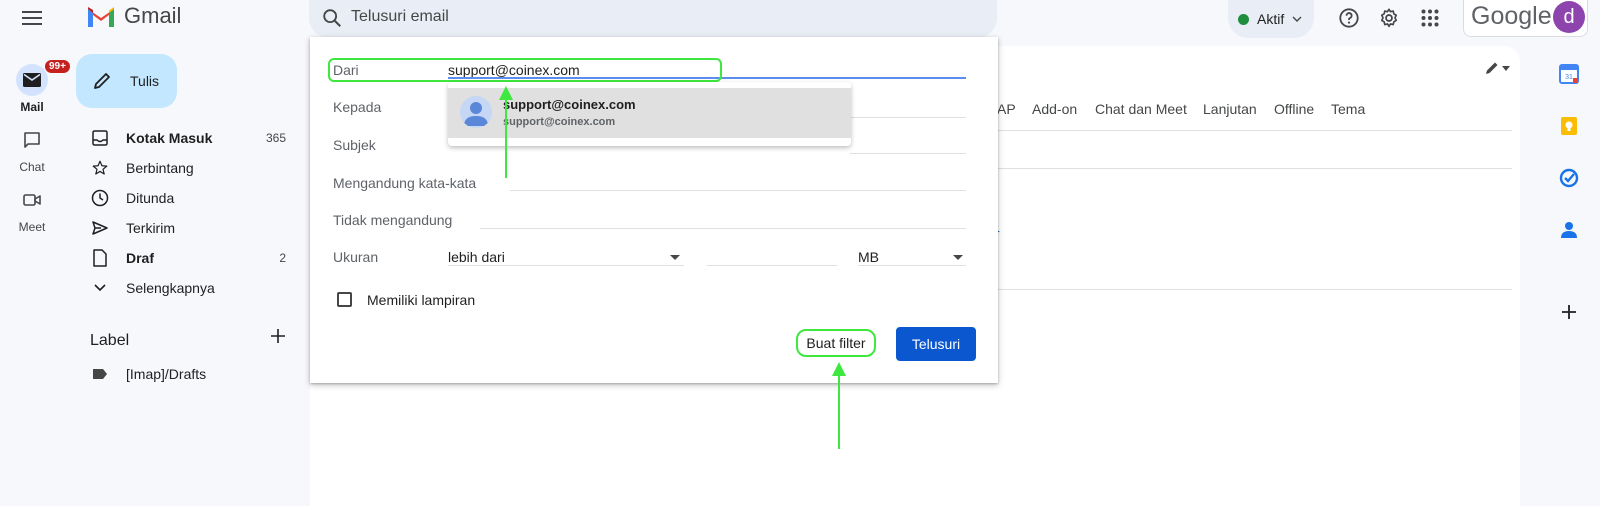  Describe the element at coordinates (836, 343) in the screenshot. I see `create-filter-button: Buat filter` at that location.